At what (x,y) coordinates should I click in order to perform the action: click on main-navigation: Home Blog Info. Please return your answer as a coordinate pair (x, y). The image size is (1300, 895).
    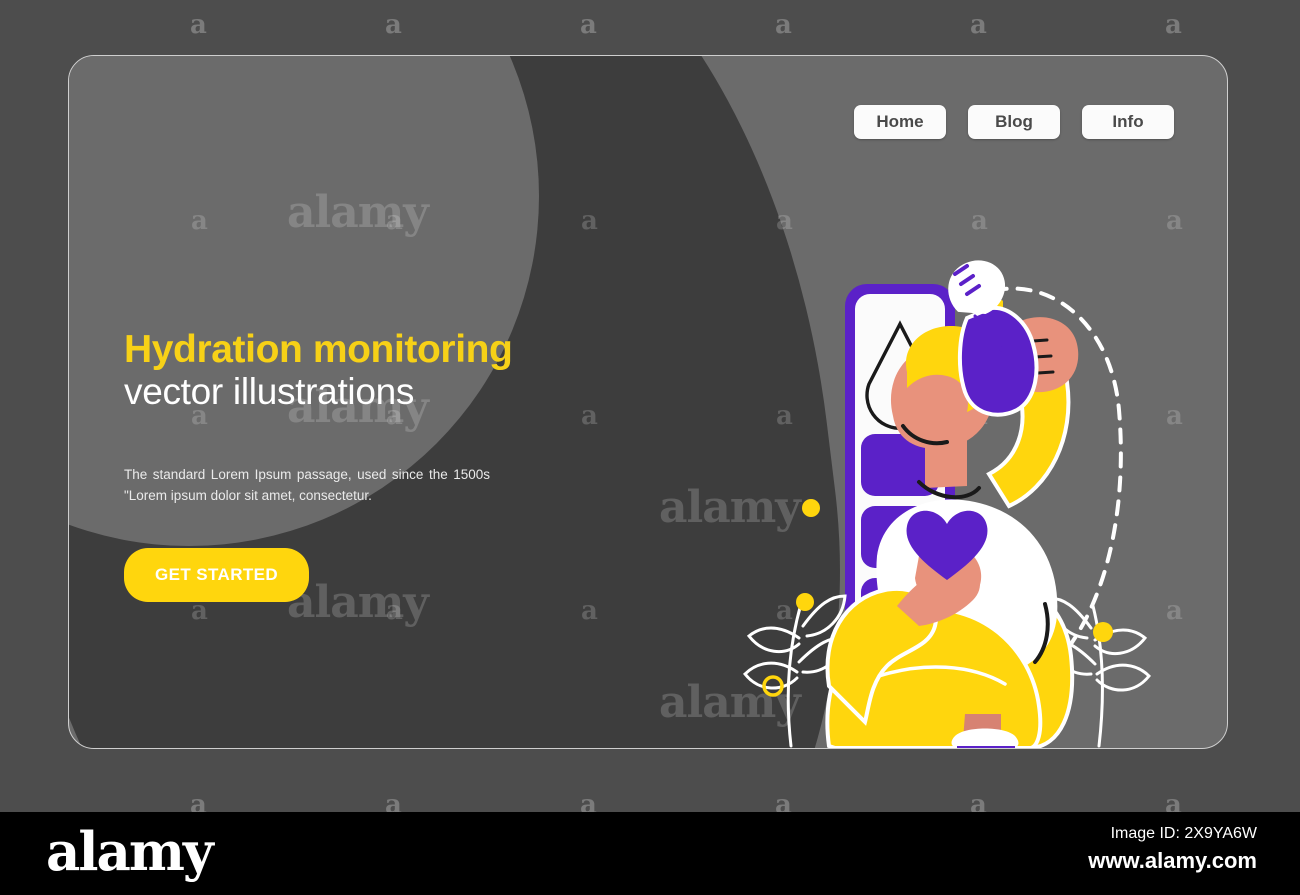
    Looking at the image, I should click on (1014, 122).